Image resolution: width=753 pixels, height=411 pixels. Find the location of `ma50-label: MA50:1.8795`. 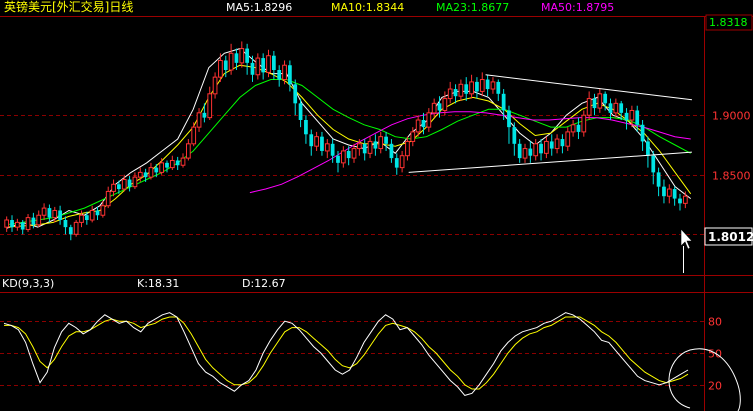

ma50-label: MA50:1.8795 is located at coordinates (577, 7).